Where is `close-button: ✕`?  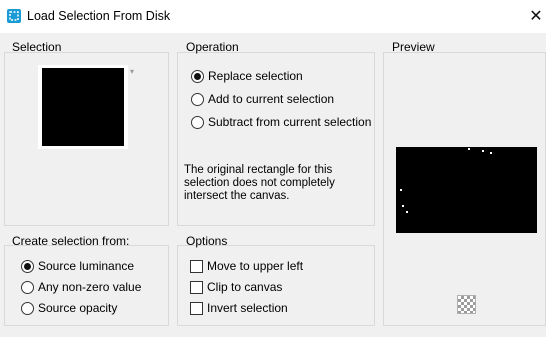
close-button: ✕ is located at coordinates (536, 16).